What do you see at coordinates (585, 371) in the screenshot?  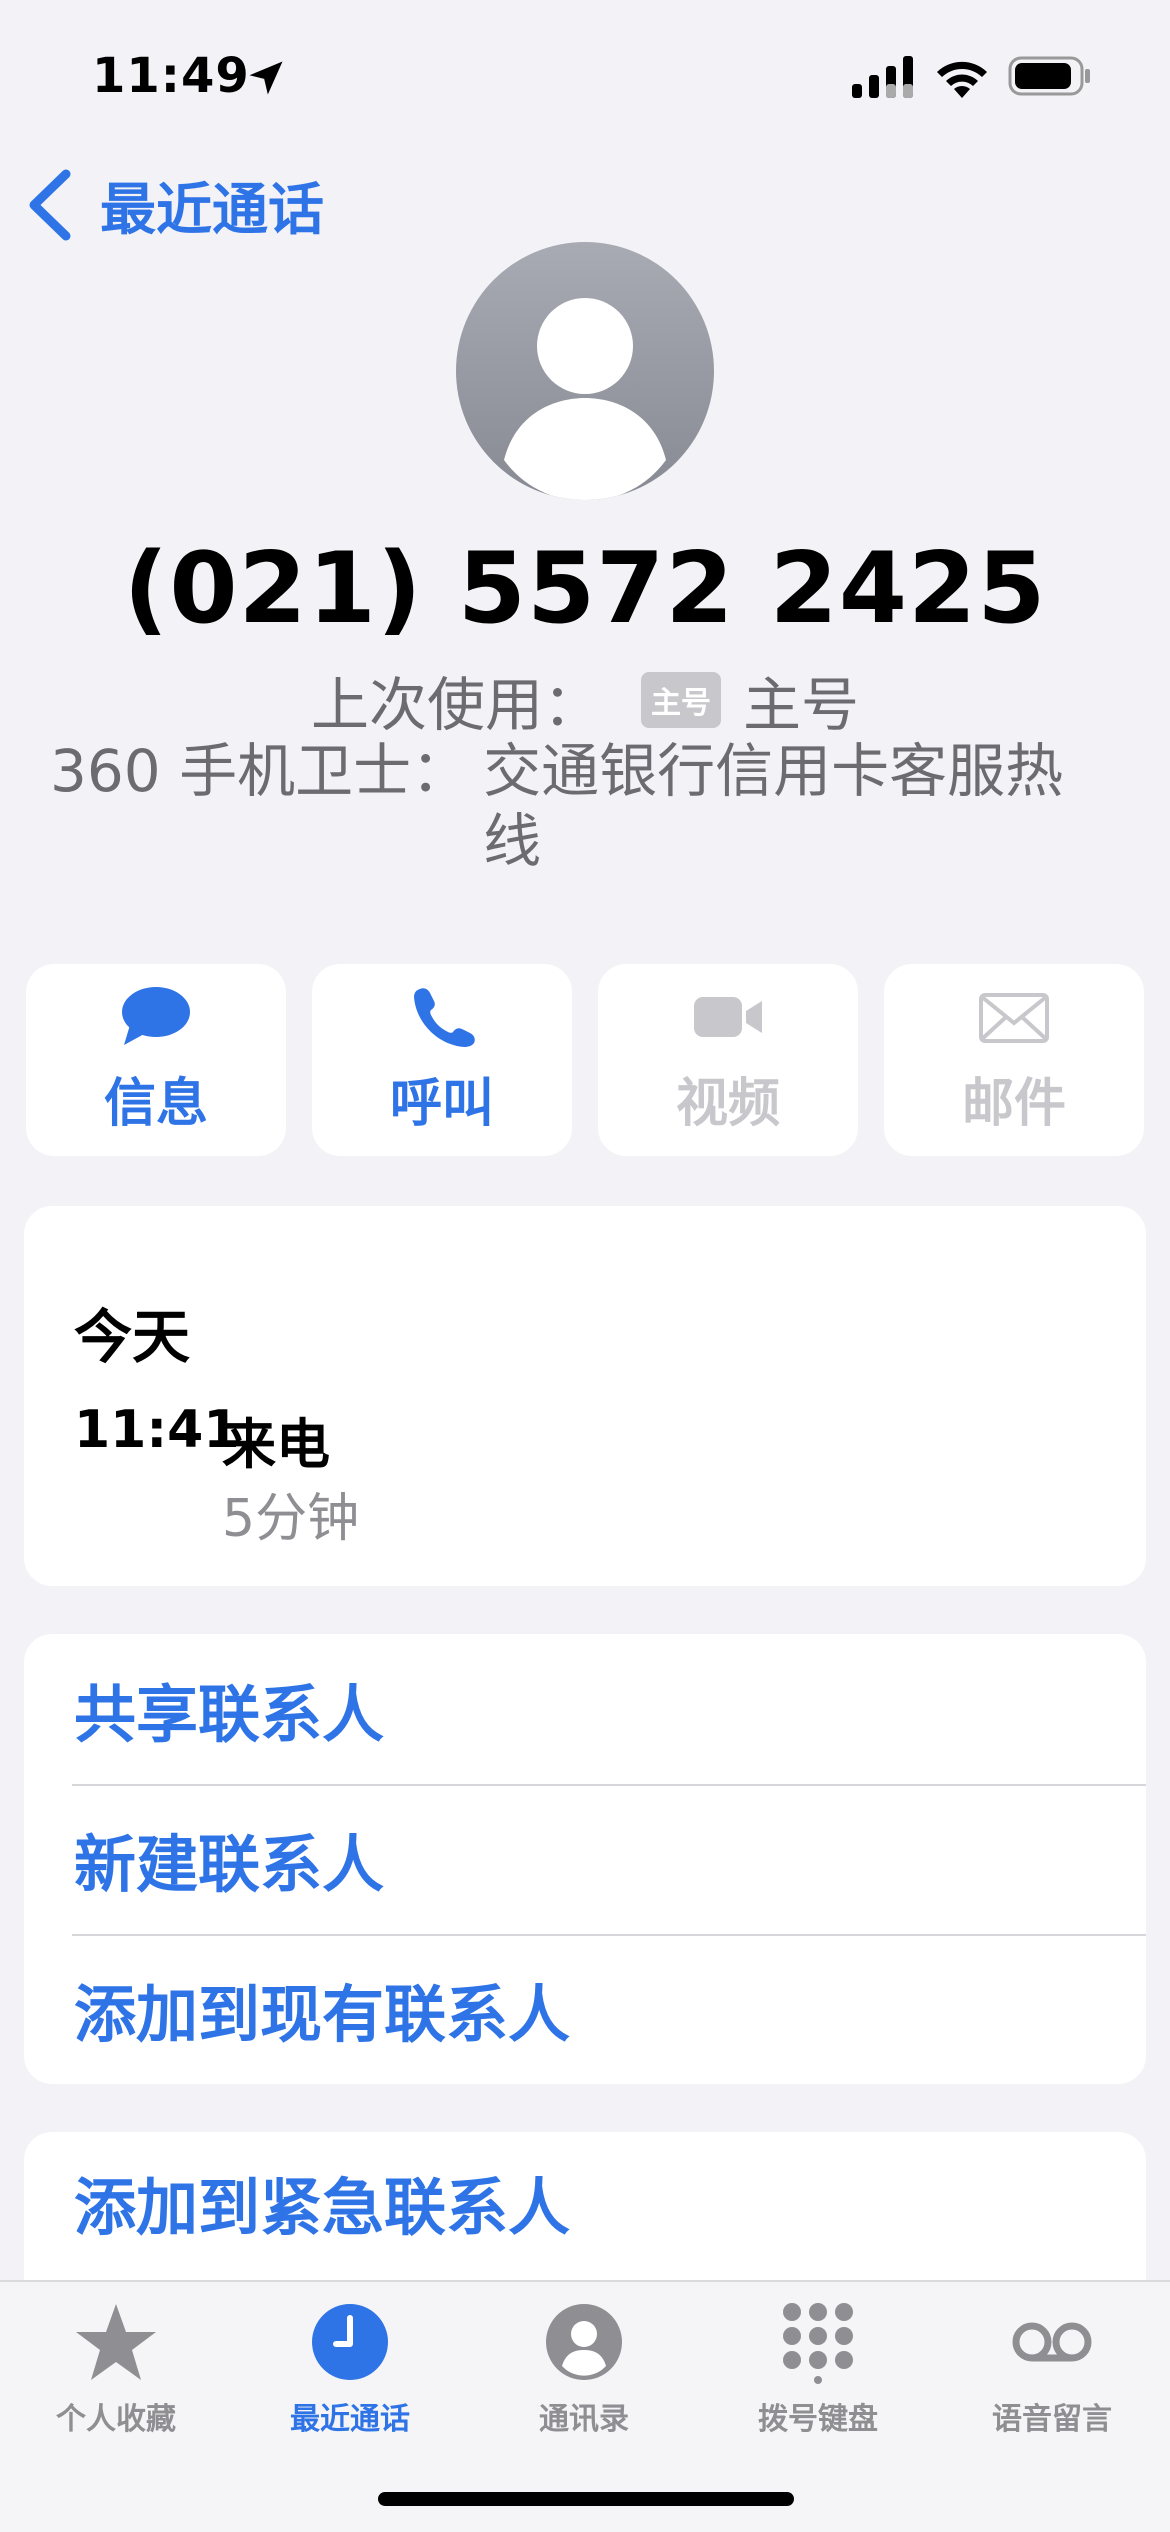 I see `person-silhouette-icon` at bounding box center [585, 371].